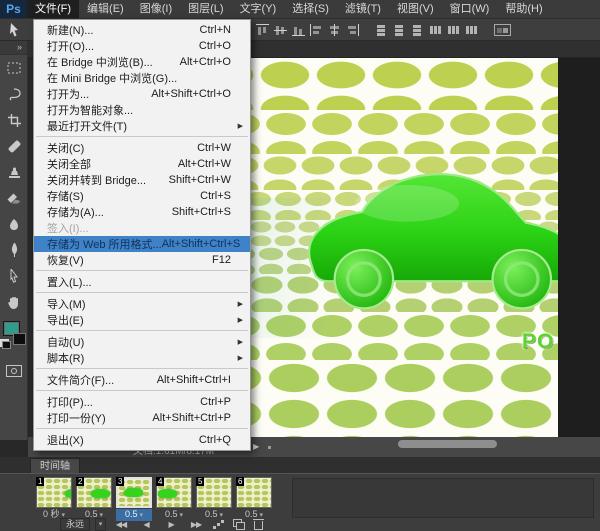  Describe the element at coordinates (53, 9) in the screenshot. I see `menubar-item: 文件(F)` at that location.